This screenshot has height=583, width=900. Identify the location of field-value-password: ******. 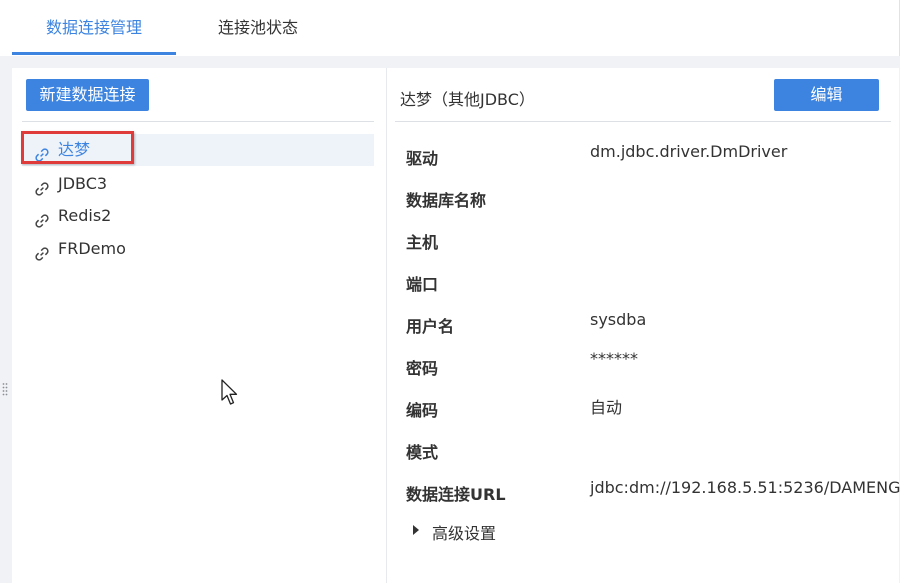
(614, 358).